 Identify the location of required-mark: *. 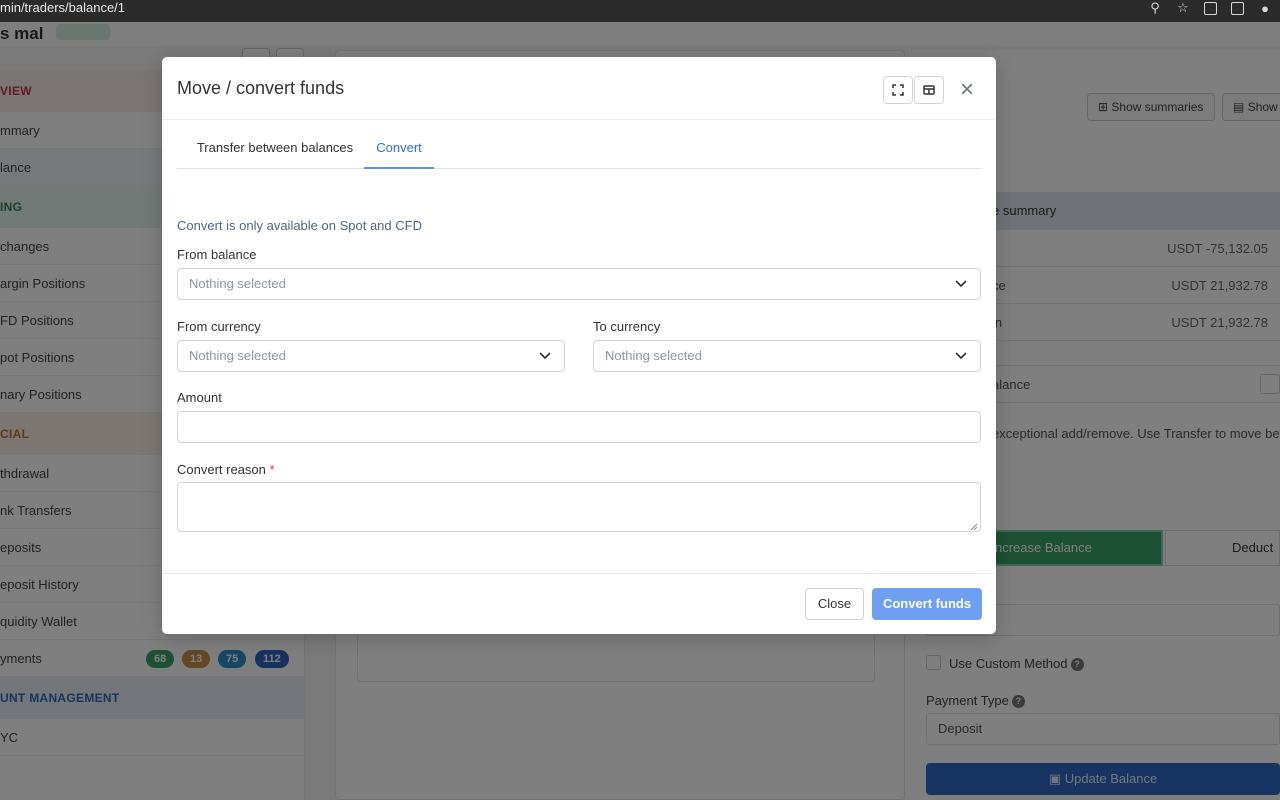
(272, 469).